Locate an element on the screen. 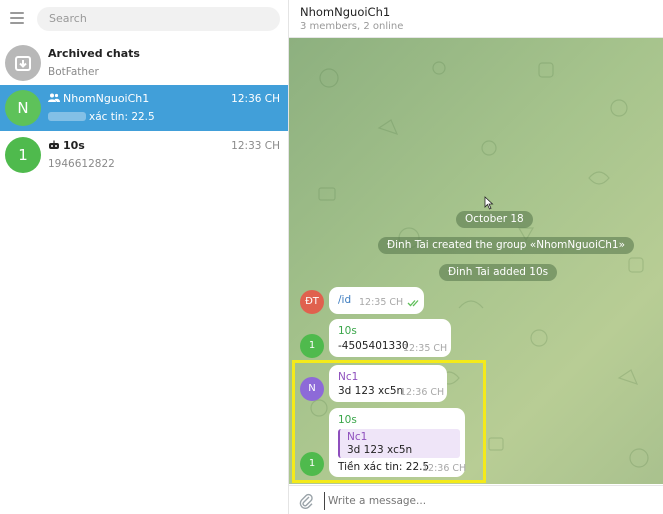  chat-header-title: NhomNguoiCh1 is located at coordinates (345, 12).